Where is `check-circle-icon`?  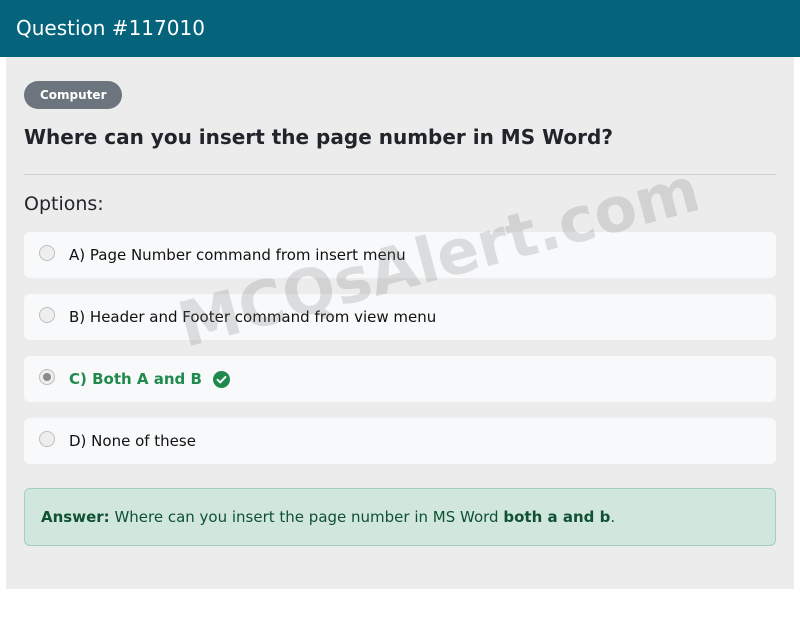 check-circle-icon is located at coordinates (221, 379).